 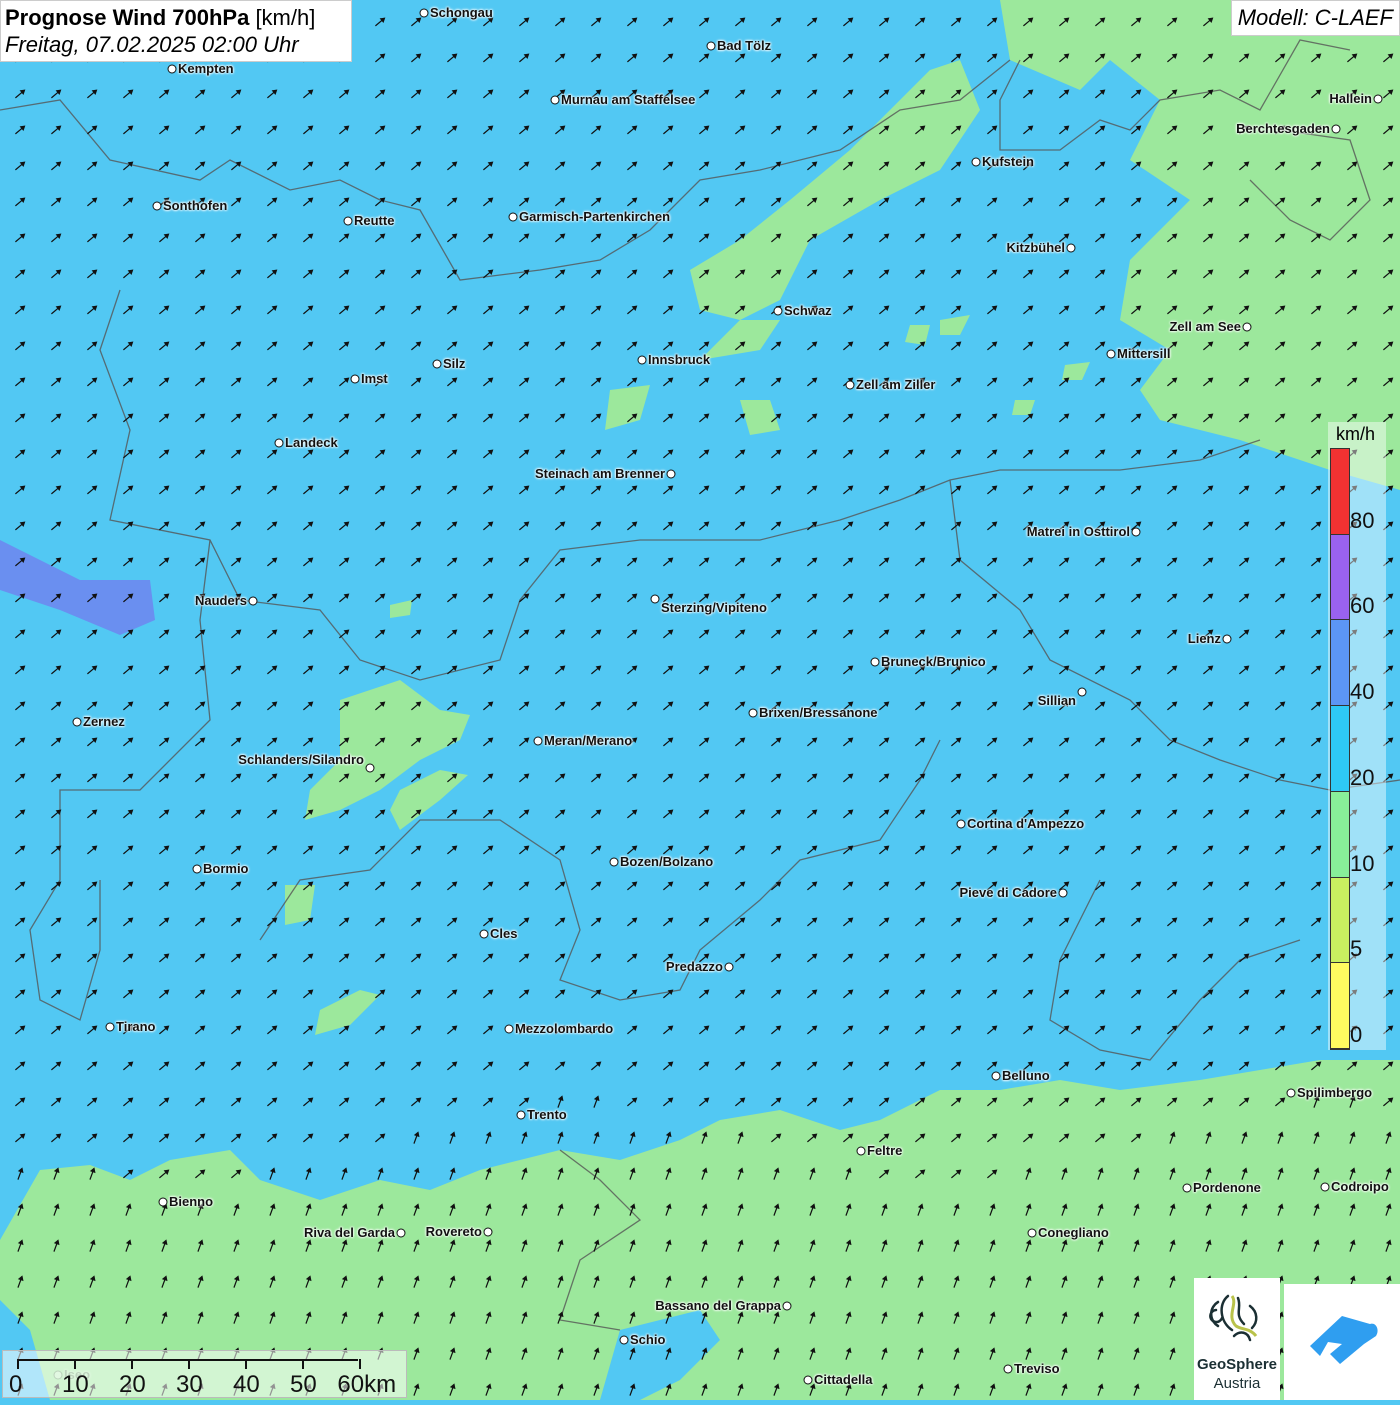 I want to click on scale-bar: 0 10 20 30 40 50 60km, so click(x=204, y=1374).